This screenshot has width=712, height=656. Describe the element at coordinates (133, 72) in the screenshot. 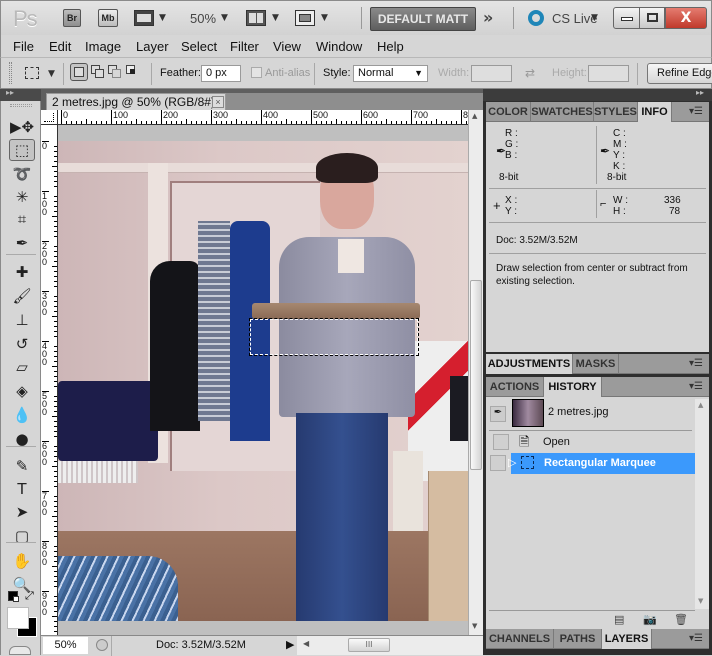

I see `intersect-selection-icon` at that location.